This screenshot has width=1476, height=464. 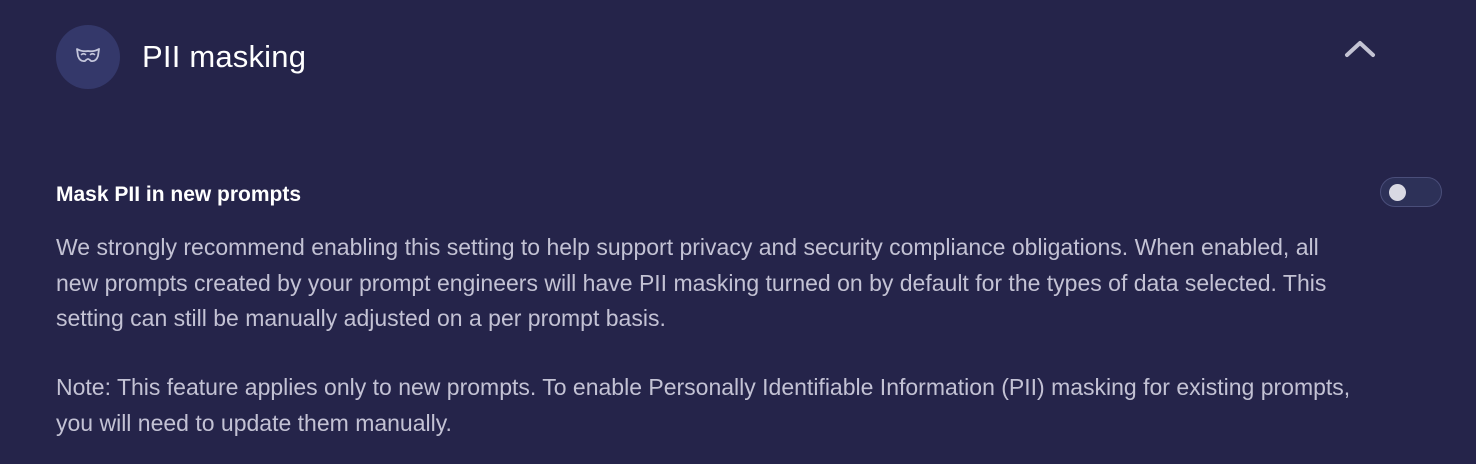 What do you see at coordinates (1411, 192) in the screenshot?
I see `mask-pii-toggle` at bounding box center [1411, 192].